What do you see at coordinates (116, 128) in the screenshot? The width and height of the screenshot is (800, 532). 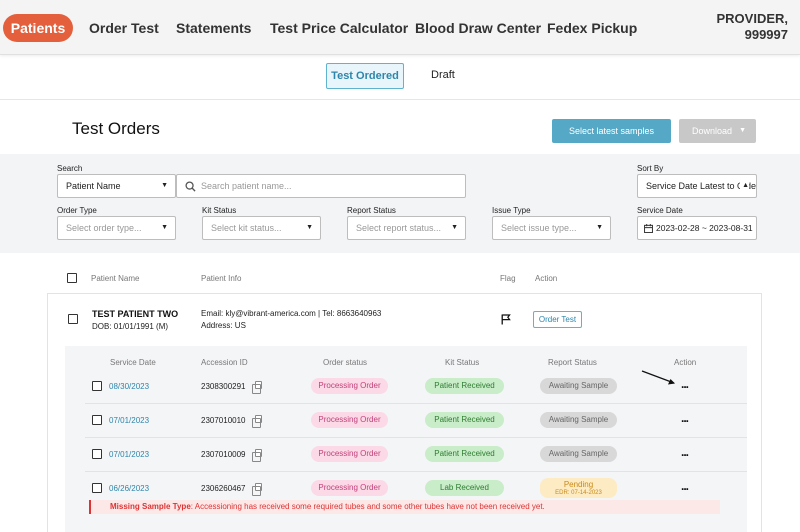 I see `page-title: Test Orders` at bounding box center [116, 128].